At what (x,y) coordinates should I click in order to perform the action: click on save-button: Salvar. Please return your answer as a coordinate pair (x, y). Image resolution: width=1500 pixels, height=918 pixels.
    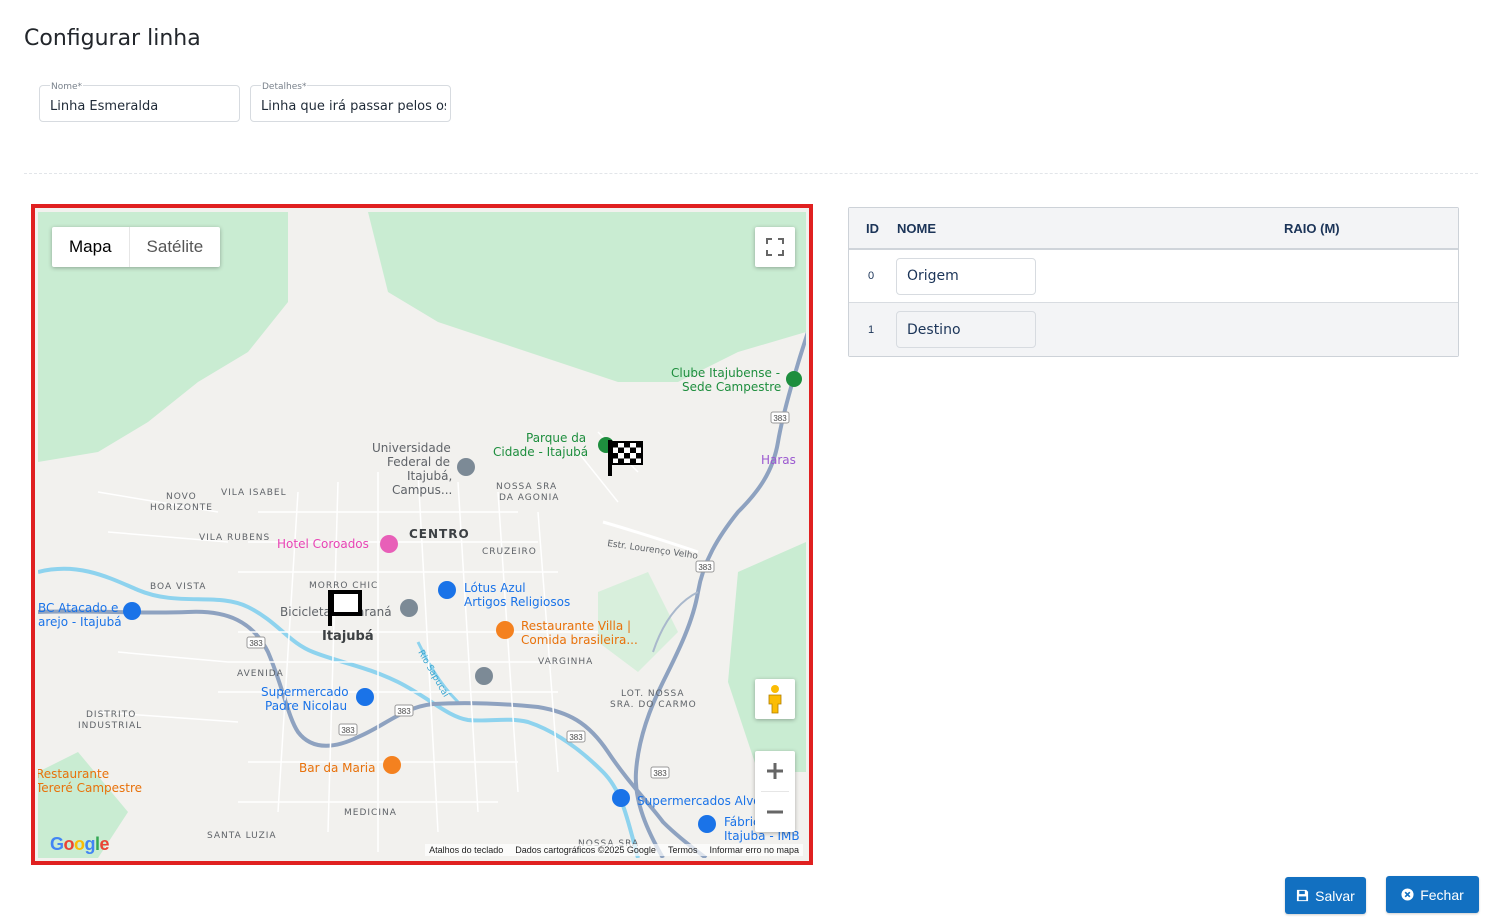
    Looking at the image, I should click on (1325, 895).